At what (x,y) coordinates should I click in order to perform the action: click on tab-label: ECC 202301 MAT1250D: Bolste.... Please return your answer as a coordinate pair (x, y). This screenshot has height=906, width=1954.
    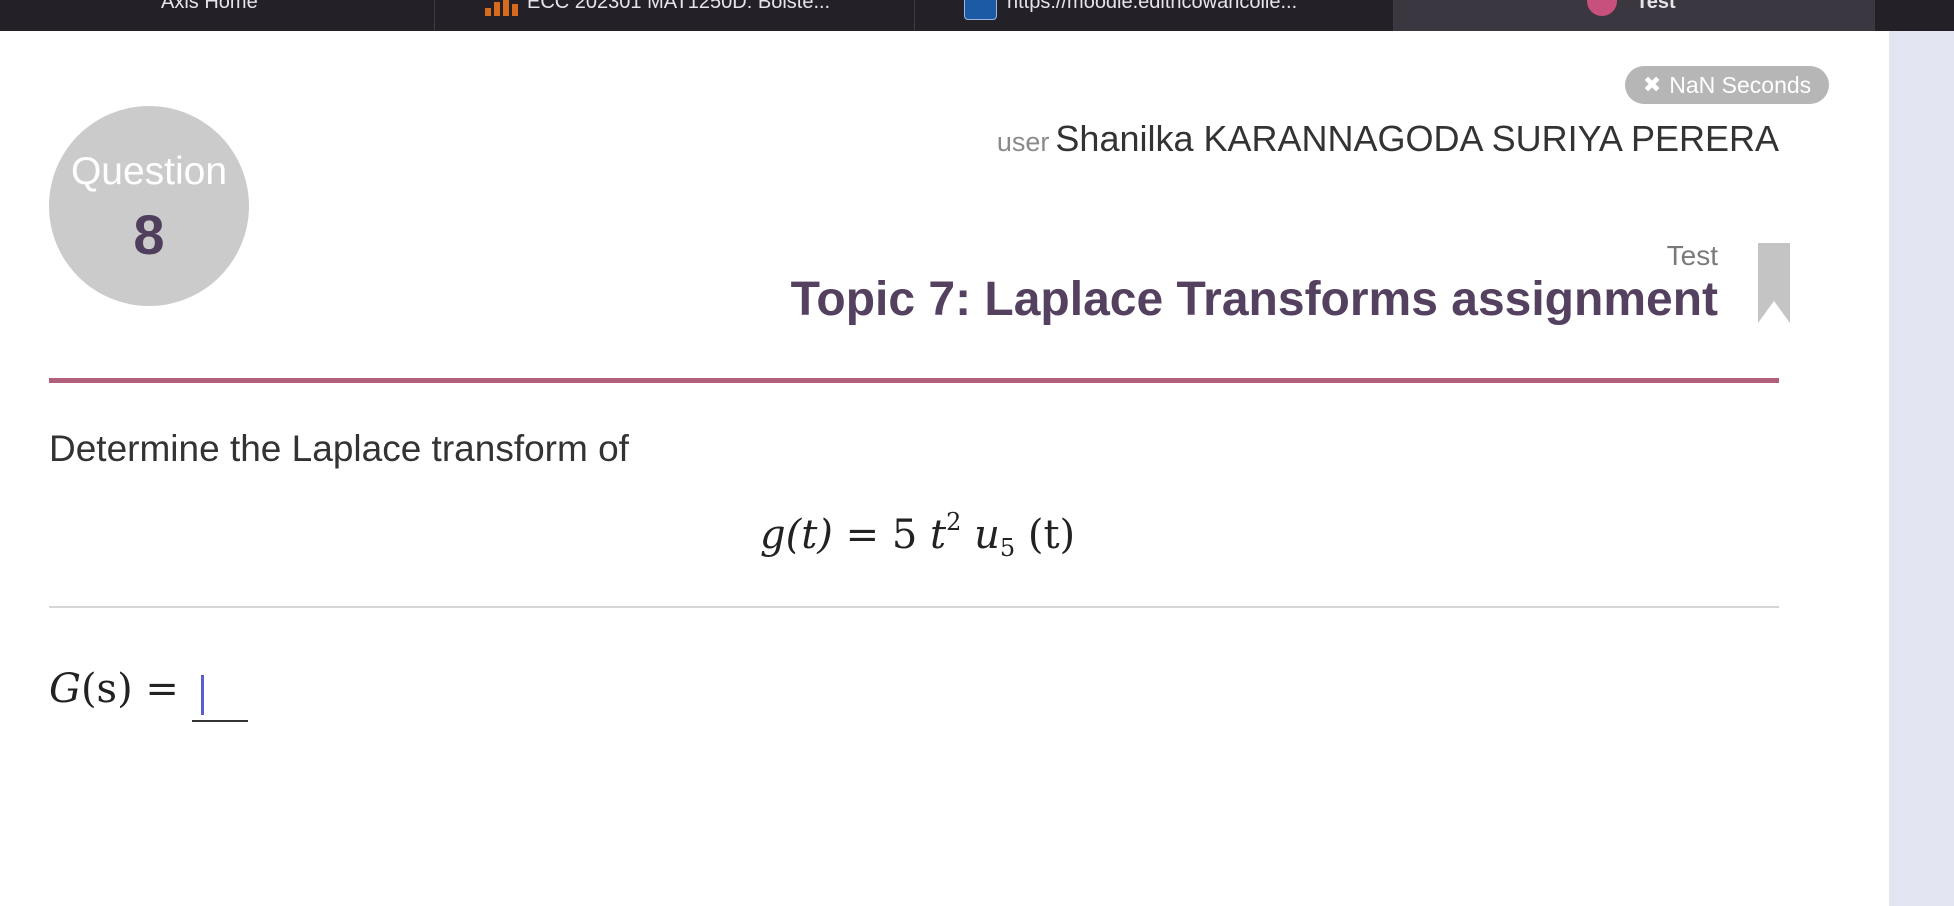
    Looking at the image, I should click on (679, 6).